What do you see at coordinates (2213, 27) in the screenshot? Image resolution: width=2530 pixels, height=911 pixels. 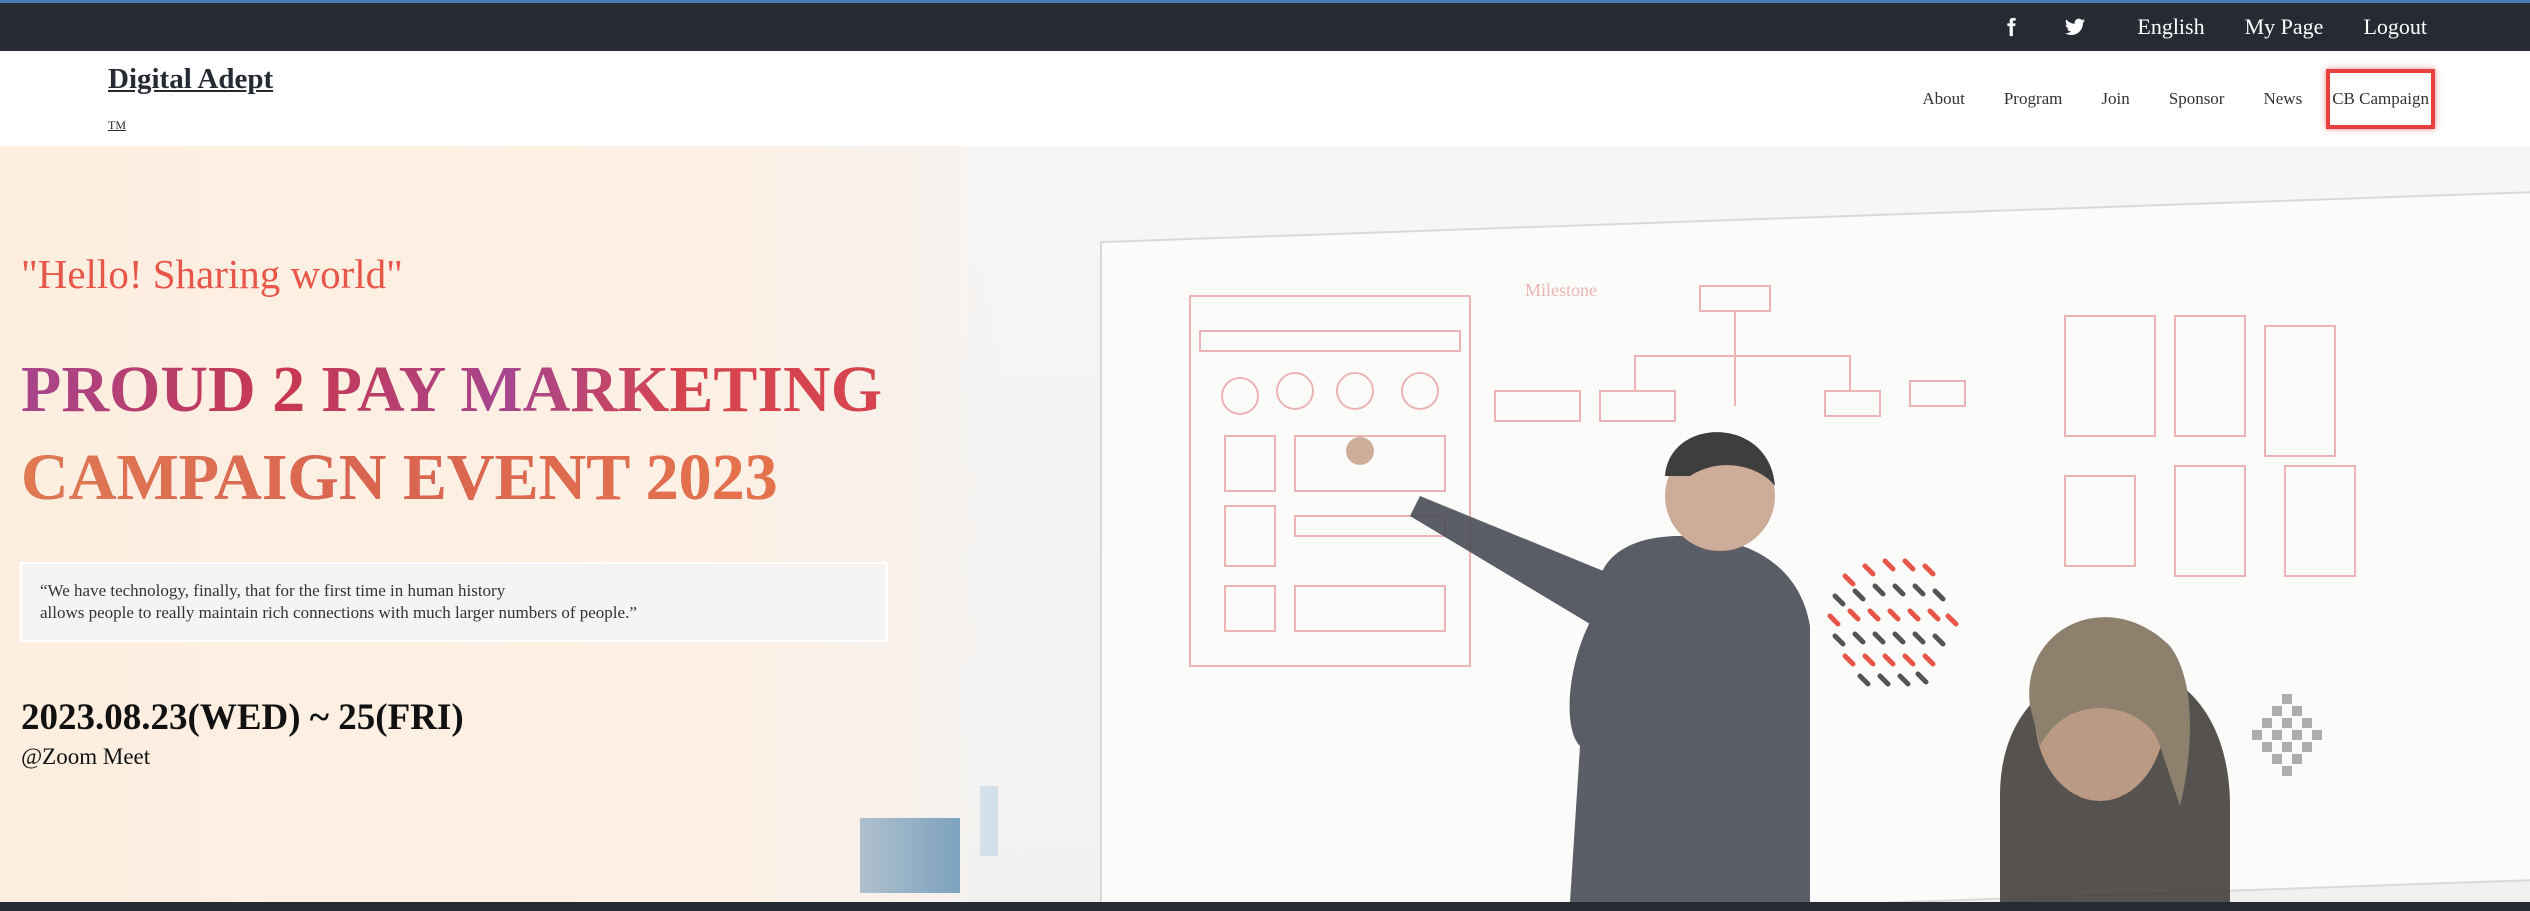 I see `top-bar-right: English My Page Logout` at bounding box center [2213, 27].